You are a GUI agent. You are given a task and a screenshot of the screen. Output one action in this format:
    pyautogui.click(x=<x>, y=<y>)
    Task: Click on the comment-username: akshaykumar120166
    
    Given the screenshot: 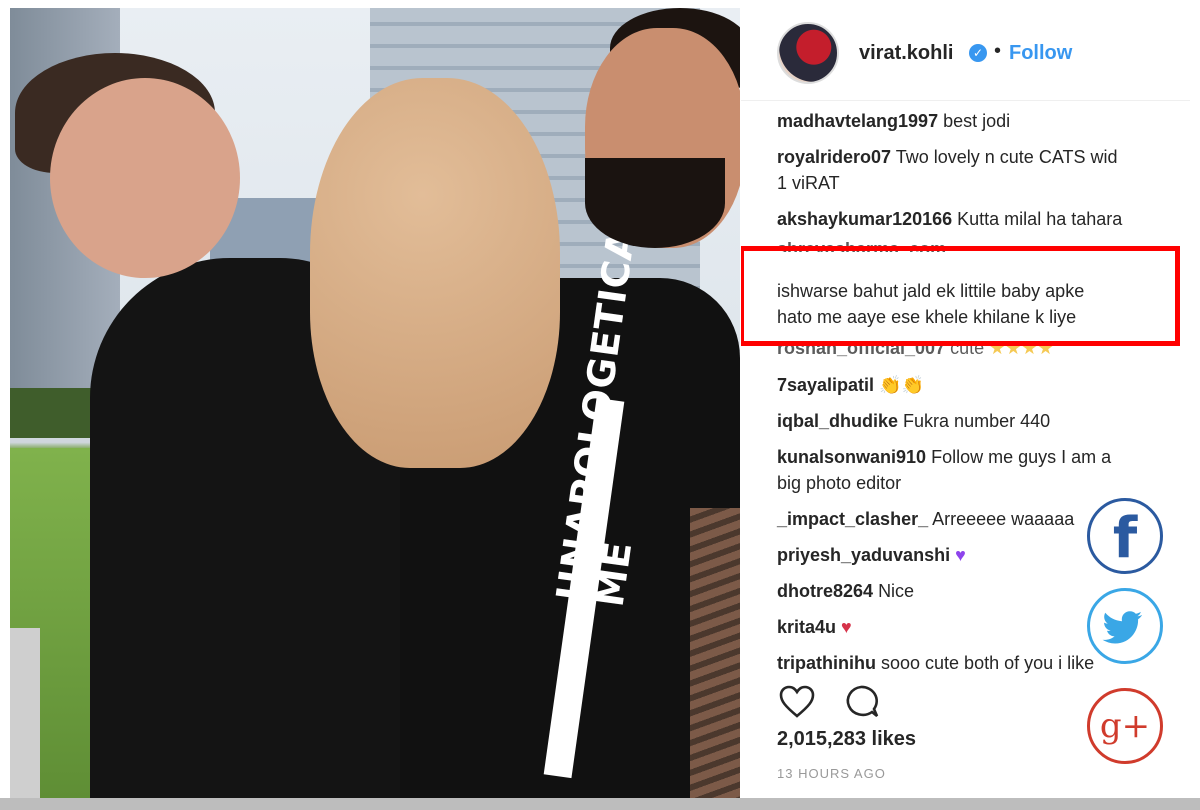 What is the action you would take?
    pyautogui.click(x=864, y=219)
    